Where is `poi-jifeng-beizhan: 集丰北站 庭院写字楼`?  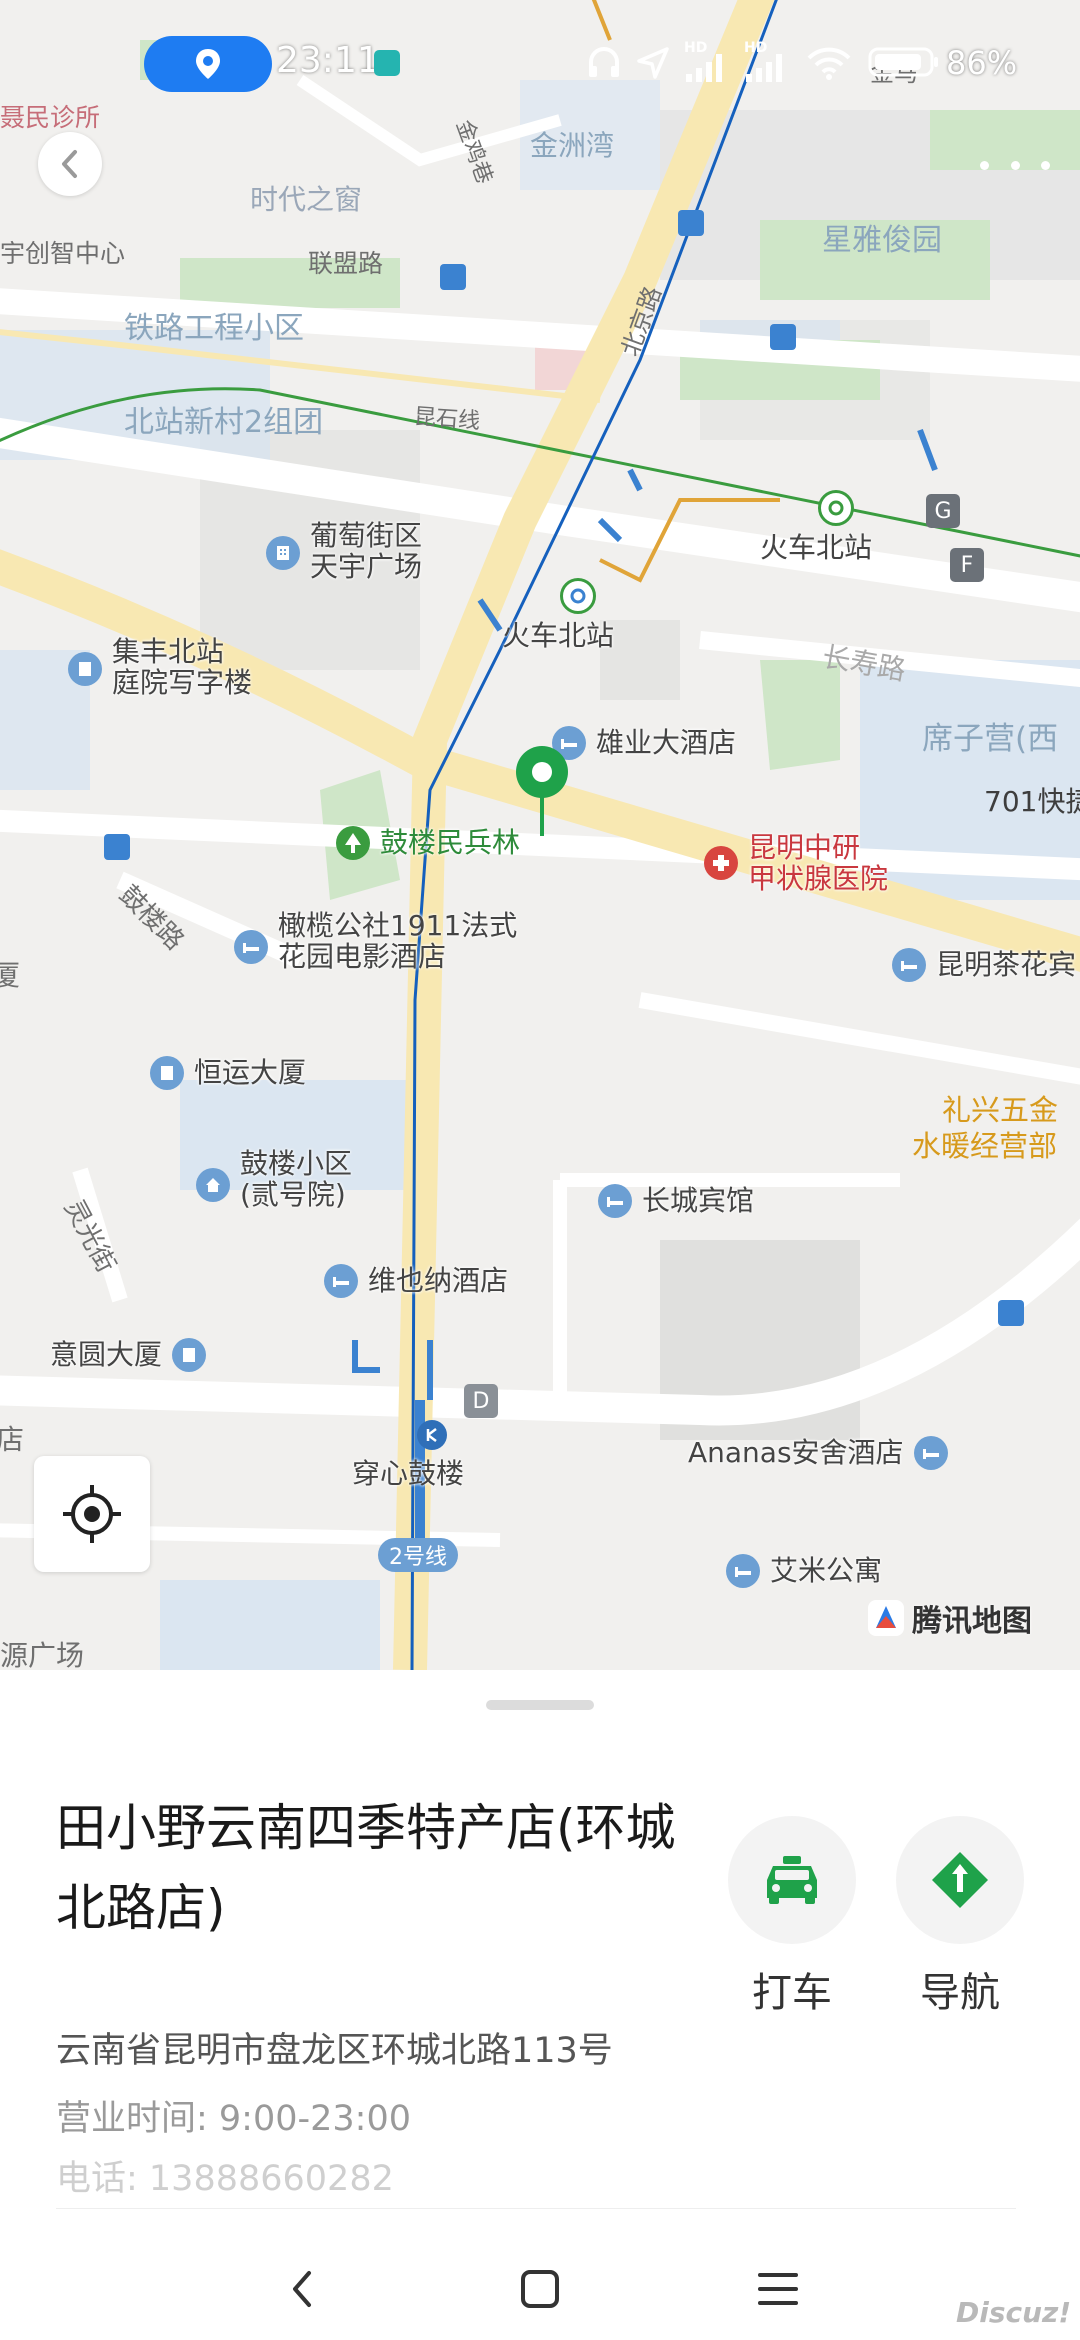
poi-jifeng-beizhan: 集丰北站 庭院写字楼 is located at coordinates (160, 667).